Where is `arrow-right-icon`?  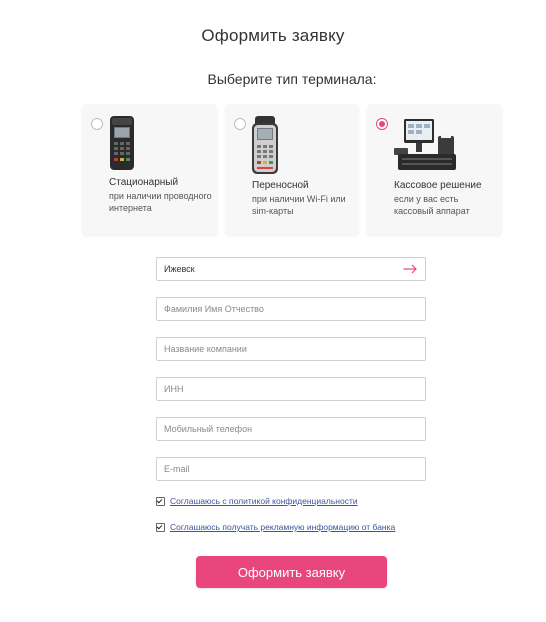
arrow-right-icon is located at coordinates (410, 269).